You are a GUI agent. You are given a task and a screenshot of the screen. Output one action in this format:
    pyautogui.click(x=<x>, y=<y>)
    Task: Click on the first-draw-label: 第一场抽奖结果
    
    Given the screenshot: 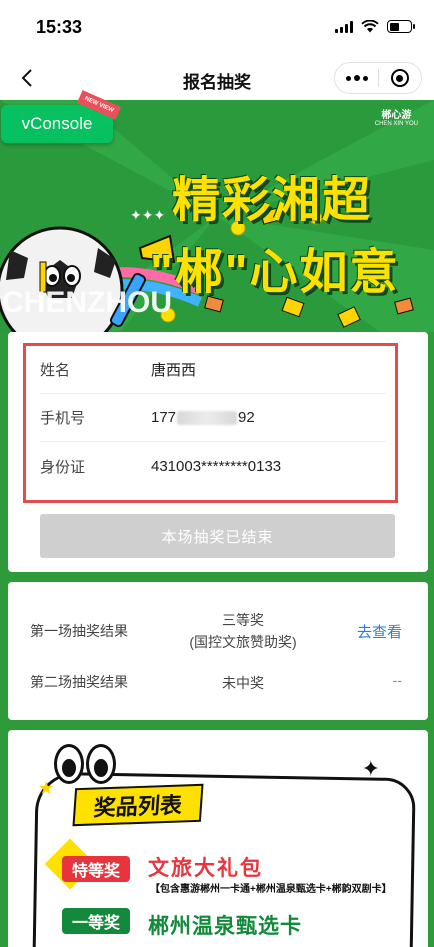 What is the action you would take?
    pyautogui.click(x=79, y=631)
    